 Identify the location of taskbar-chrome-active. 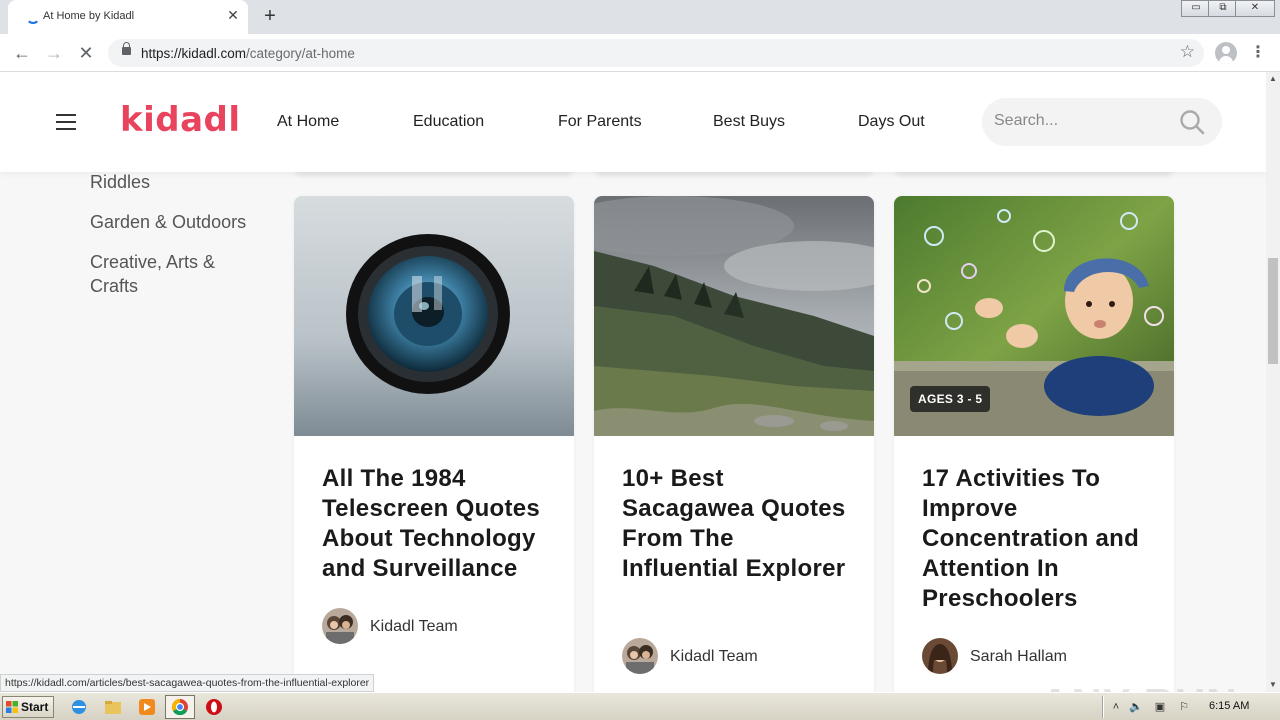
(180, 707).